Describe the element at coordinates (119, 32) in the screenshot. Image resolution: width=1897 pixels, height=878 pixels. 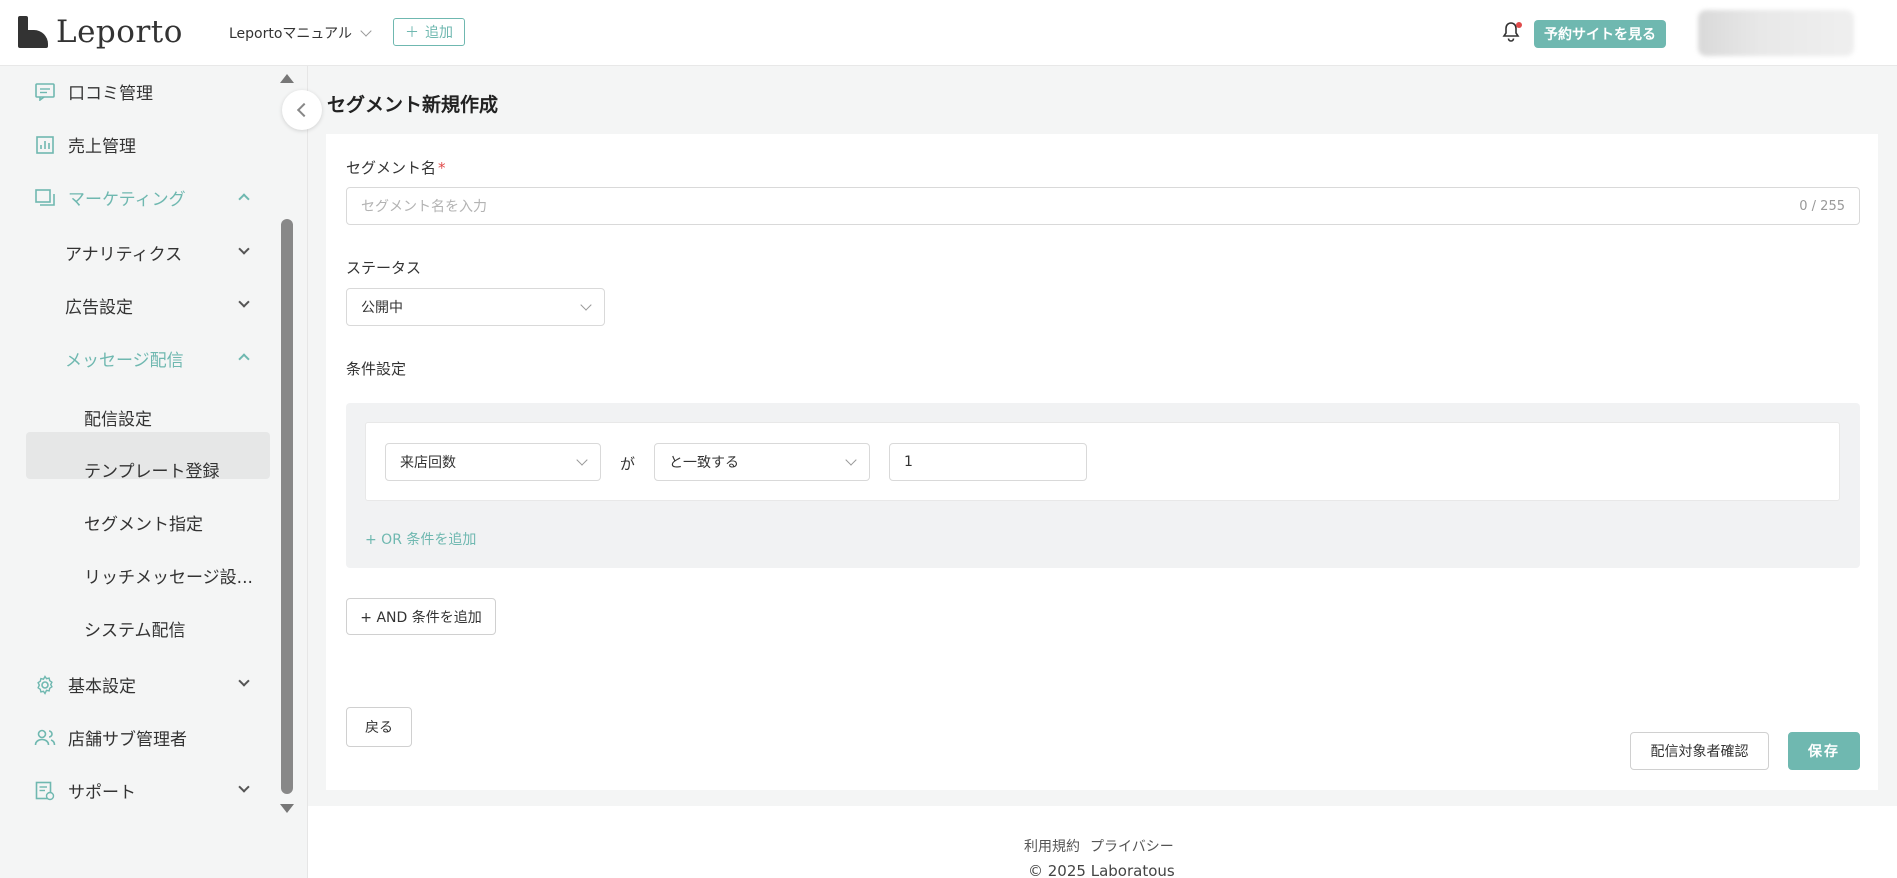
I see `logo-text: Leporto` at that location.